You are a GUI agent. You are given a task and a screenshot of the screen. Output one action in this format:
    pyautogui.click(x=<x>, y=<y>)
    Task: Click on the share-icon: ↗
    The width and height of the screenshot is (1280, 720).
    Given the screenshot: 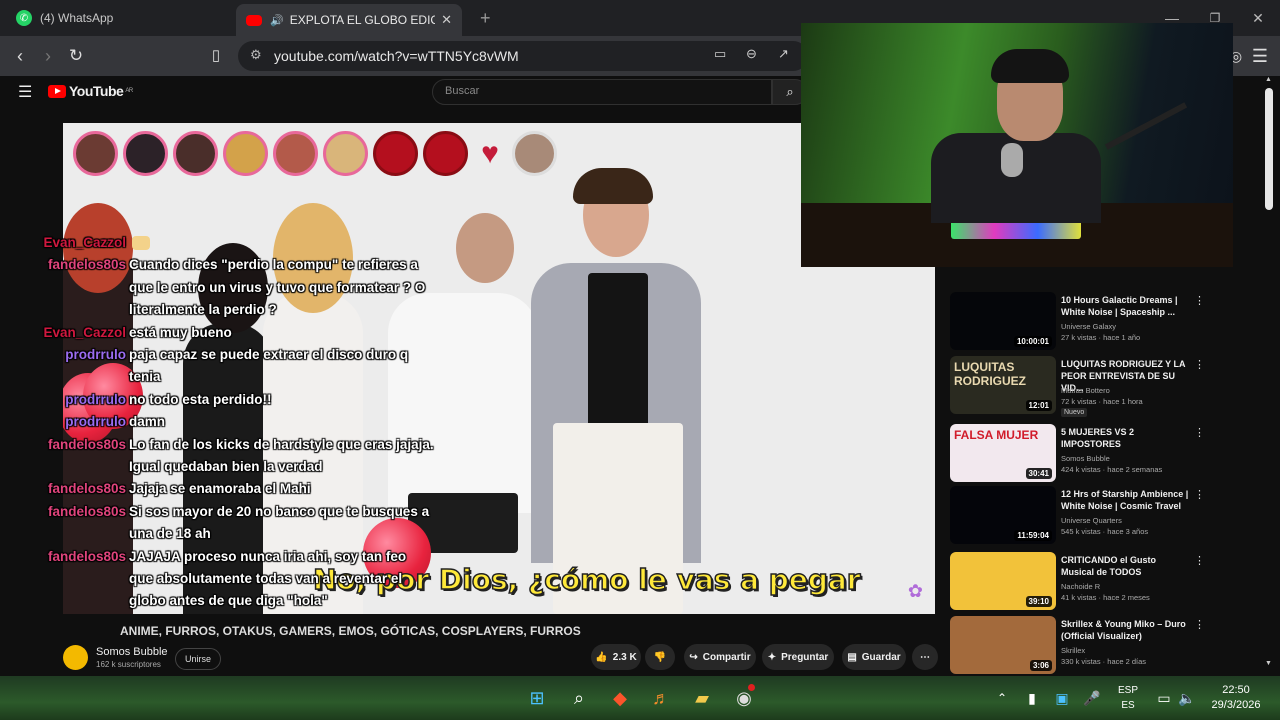 What is the action you would take?
    pyautogui.click(x=783, y=54)
    